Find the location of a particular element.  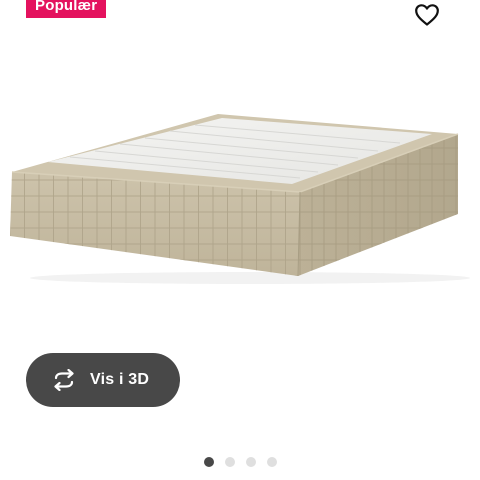

rotate-arrows-icon is located at coordinates (64, 380).